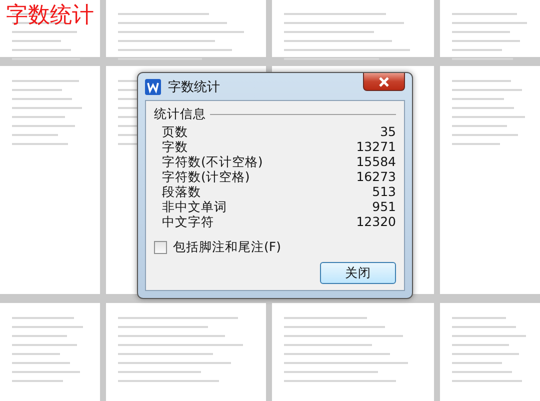  I want to click on close-button, so click(384, 82).